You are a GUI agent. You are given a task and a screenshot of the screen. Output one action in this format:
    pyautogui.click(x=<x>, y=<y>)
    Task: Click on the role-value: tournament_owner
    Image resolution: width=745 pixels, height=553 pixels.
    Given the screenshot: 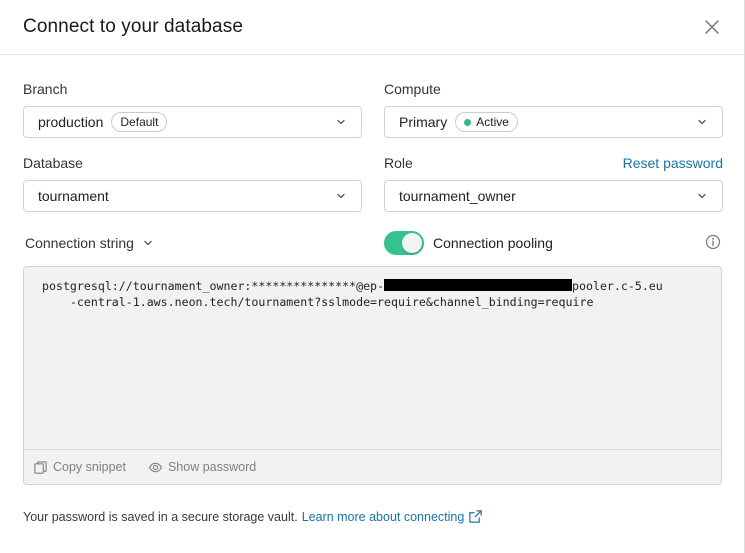 What is the action you would take?
    pyautogui.click(x=457, y=196)
    